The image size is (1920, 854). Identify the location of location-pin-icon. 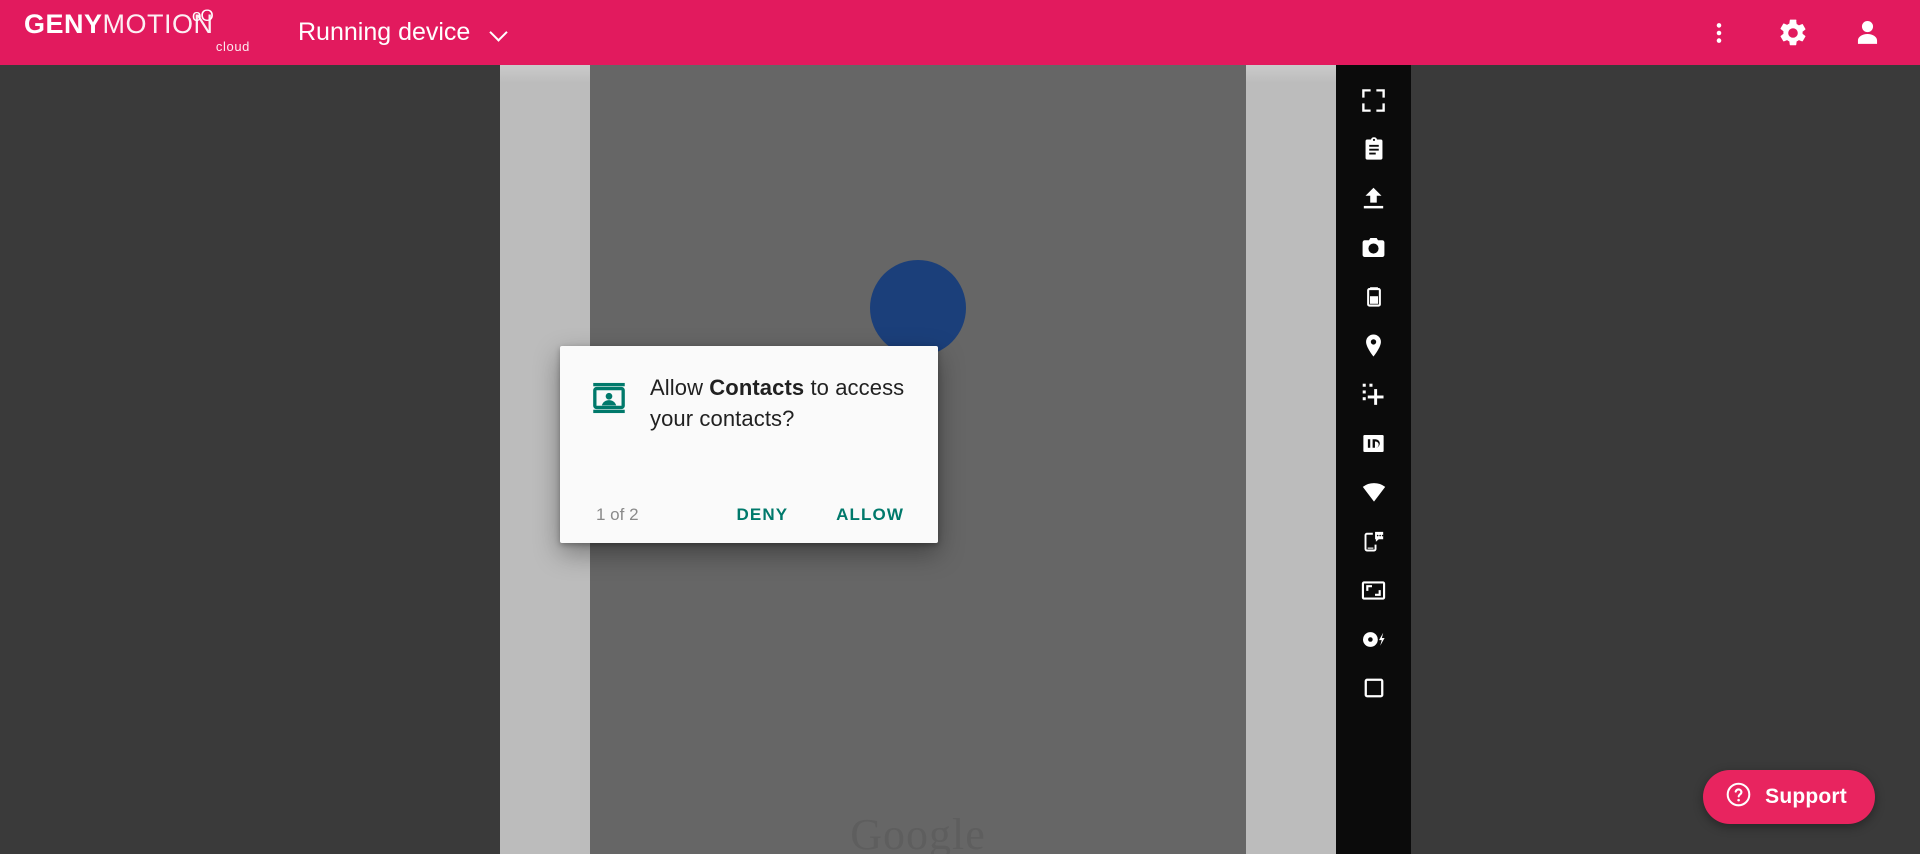
(1374, 345).